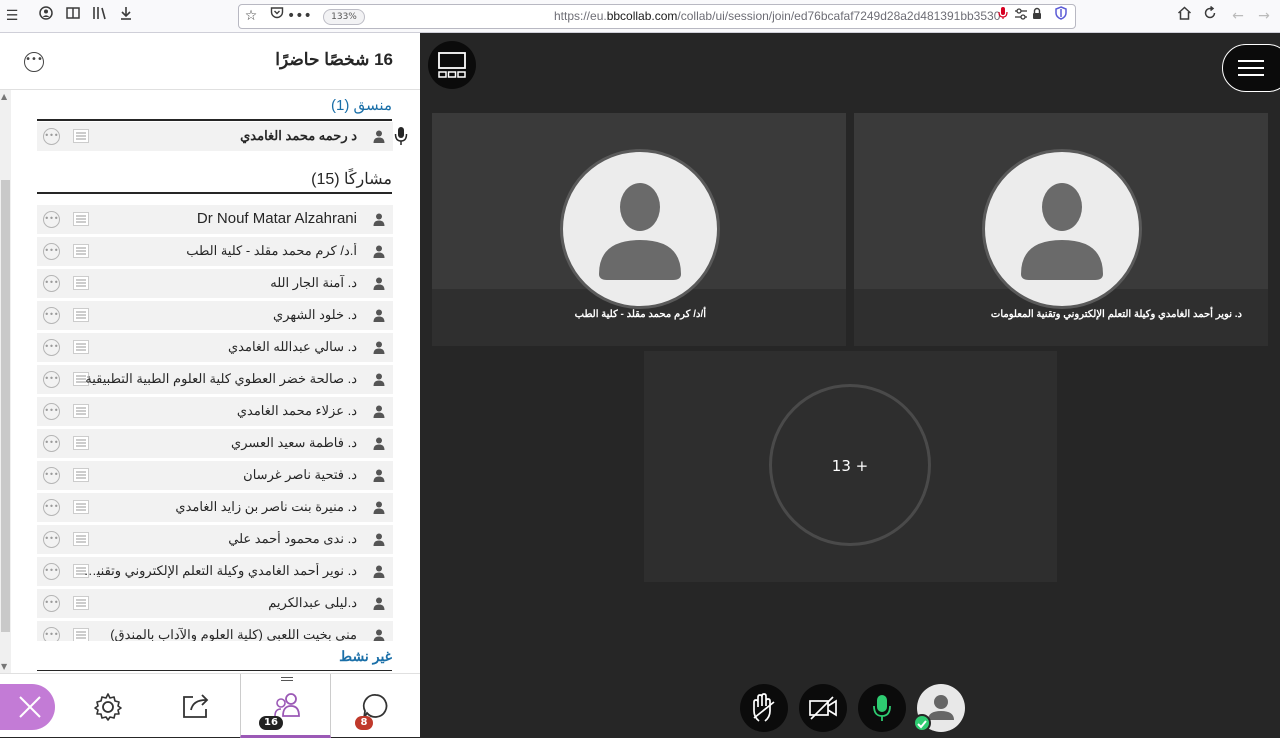 The width and height of the screenshot is (1280, 738). What do you see at coordinates (215, 603) in the screenshot?
I see `participant-row: ••• د.ليلى عبدالكريم` at bounding box center [215, 603].